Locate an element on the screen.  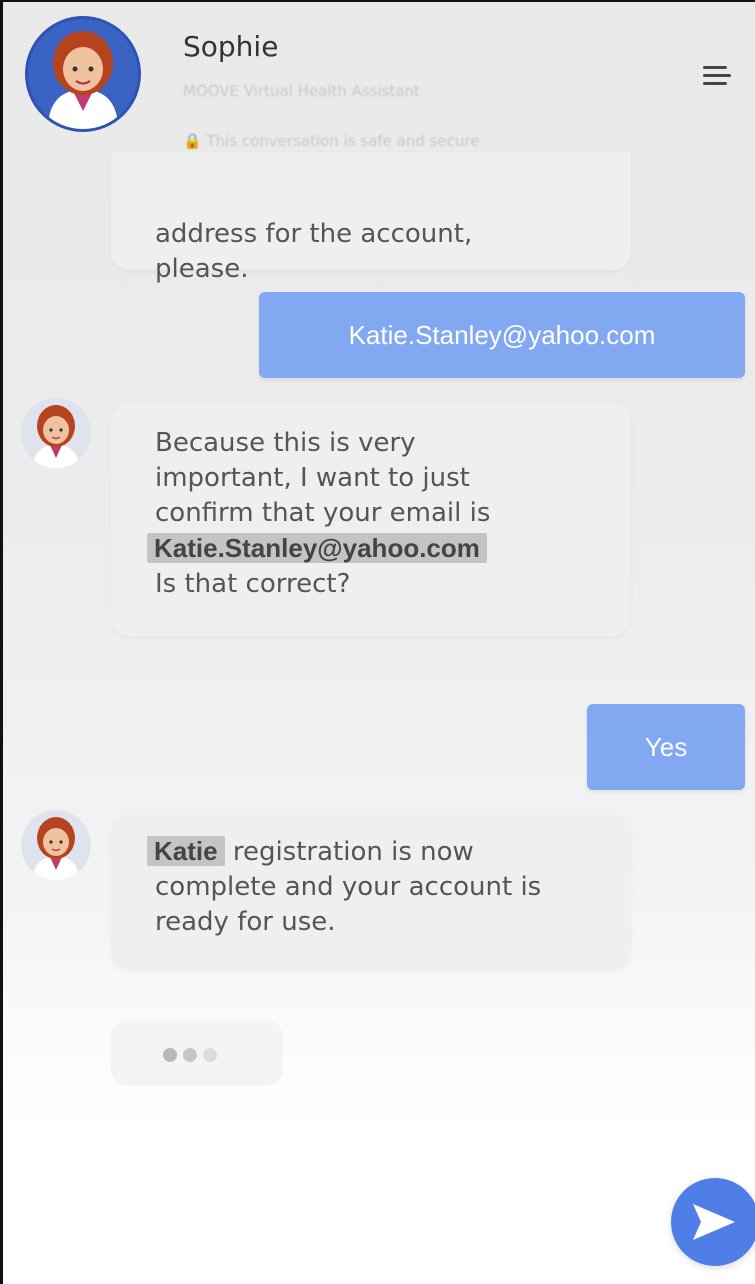
bot-message-text: address for the account, please. is located at coordinates (314, 251).